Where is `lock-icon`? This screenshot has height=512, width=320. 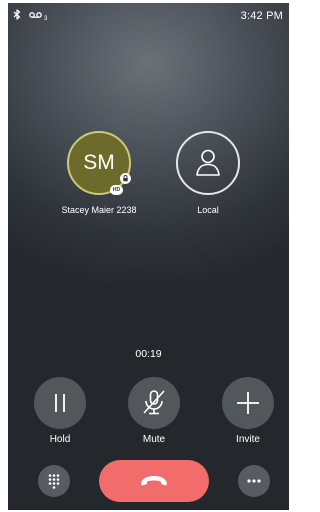
lock-icon is located at coordinates (125, 178).